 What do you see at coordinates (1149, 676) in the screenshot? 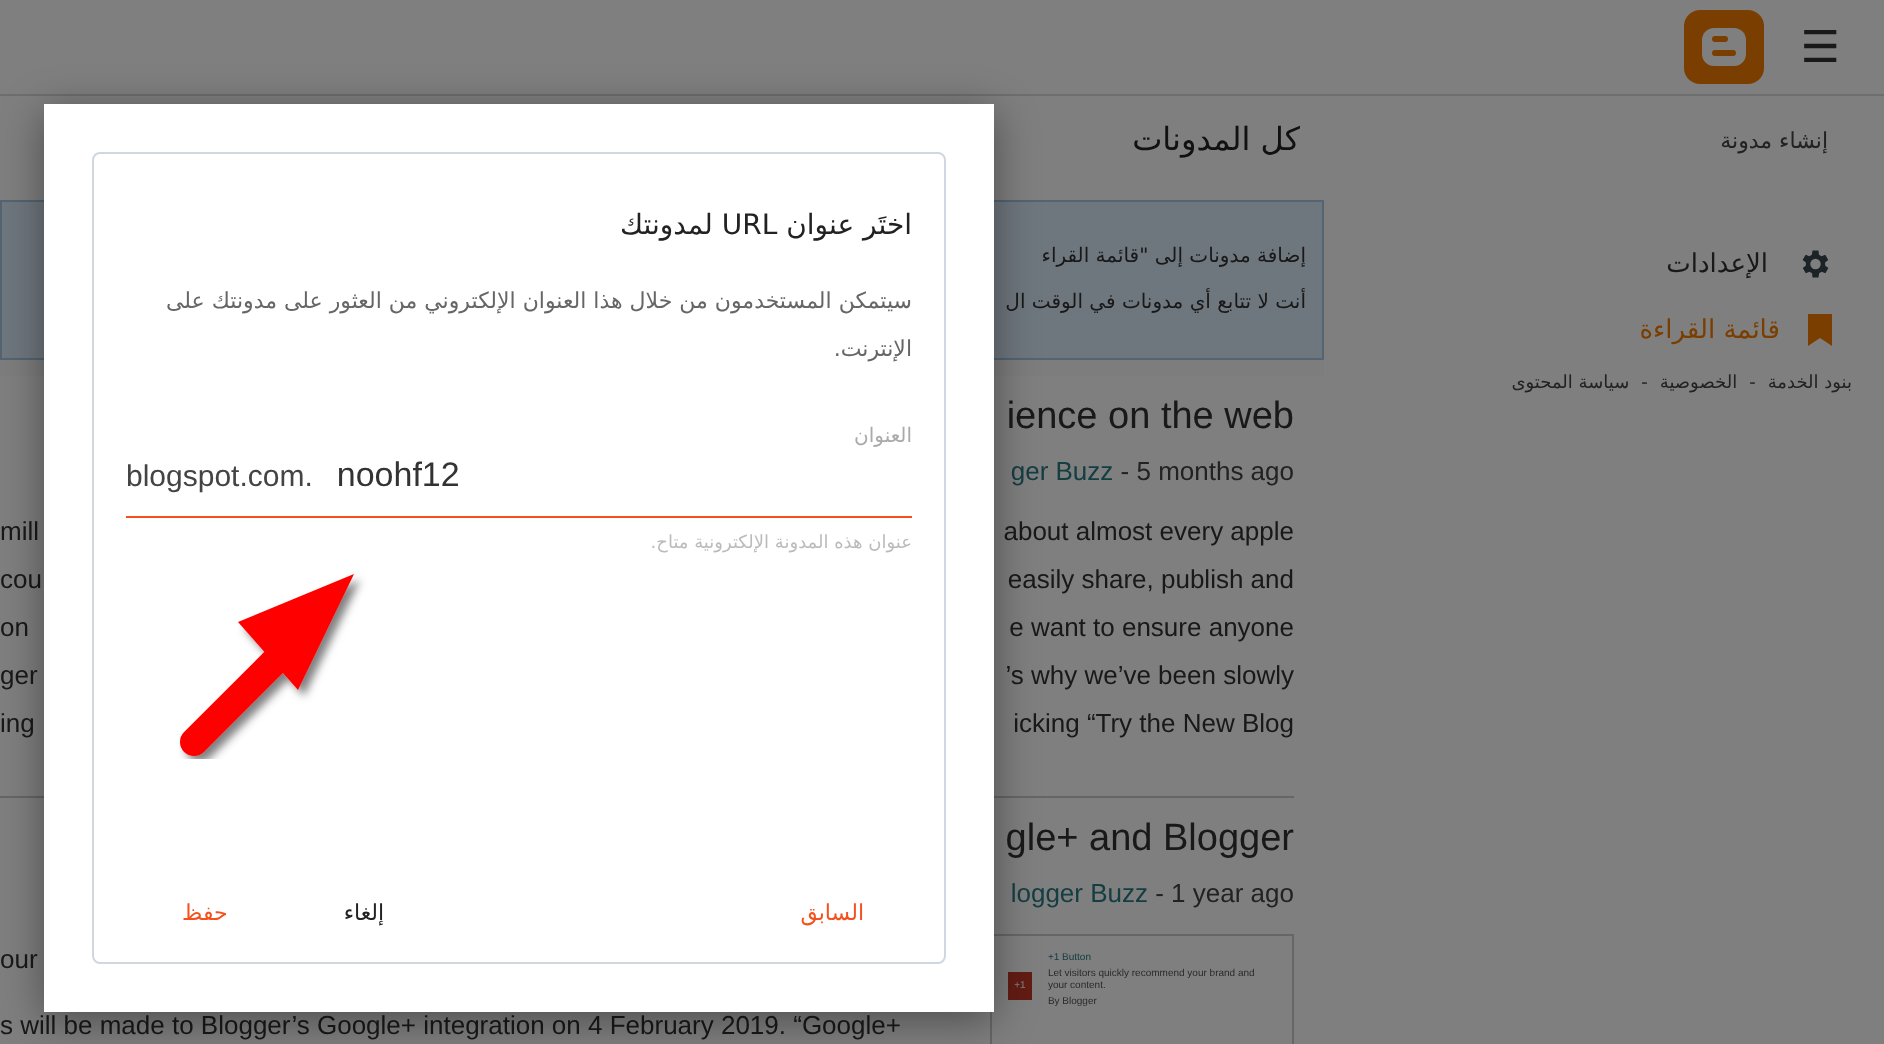
I see `post-text: ’s why we’ve been slowly` at bounding box center [1149, 676].